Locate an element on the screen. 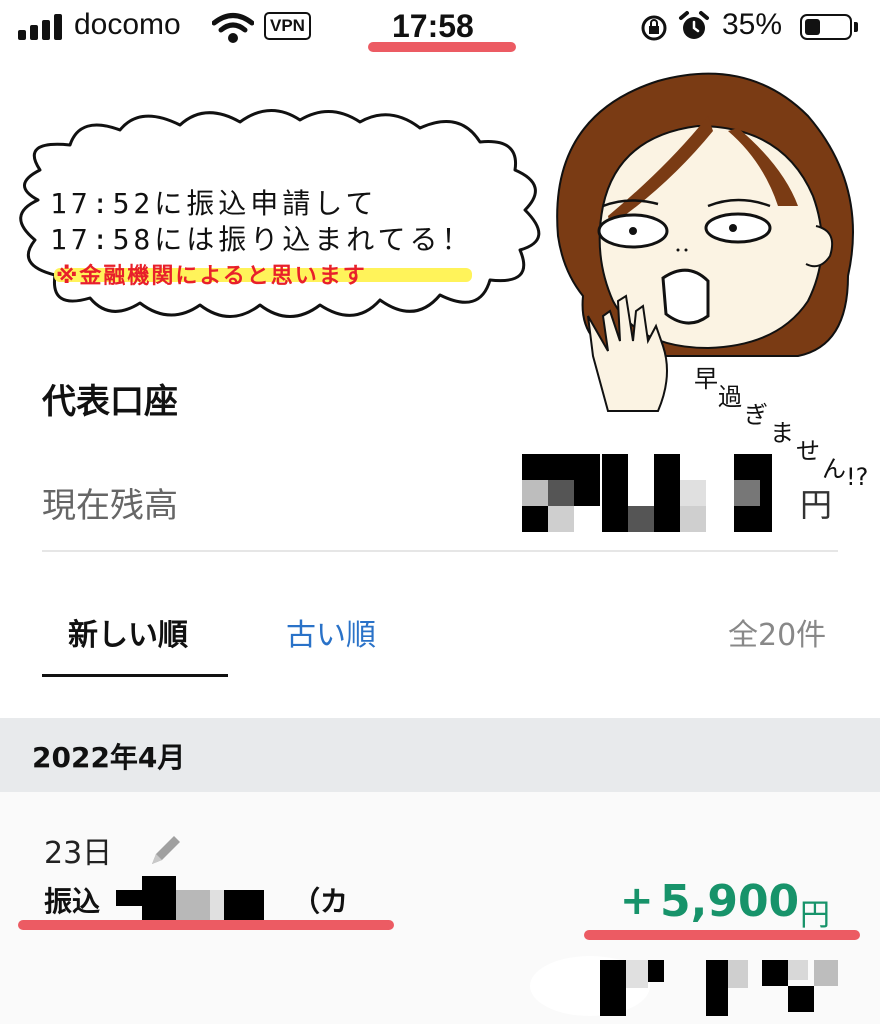  amount-unit: 円 is located at coordinates (815, 915).